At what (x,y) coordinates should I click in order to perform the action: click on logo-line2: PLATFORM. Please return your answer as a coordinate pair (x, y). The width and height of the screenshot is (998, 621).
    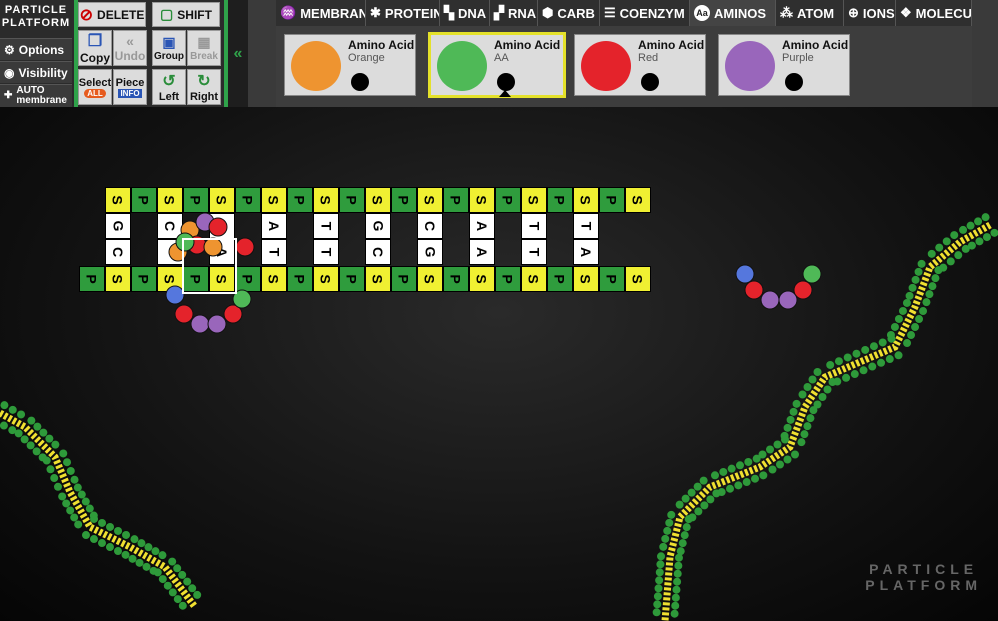
    Looking at the image, I should click on (36, 23).